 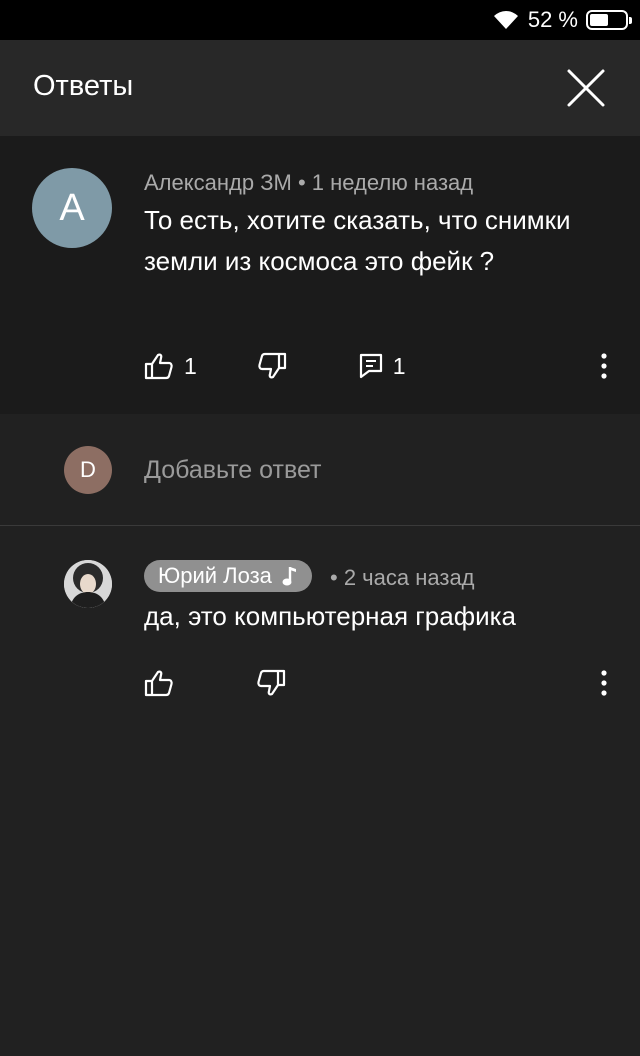 I want to click on profile-photo, so click(x=88, y=584).